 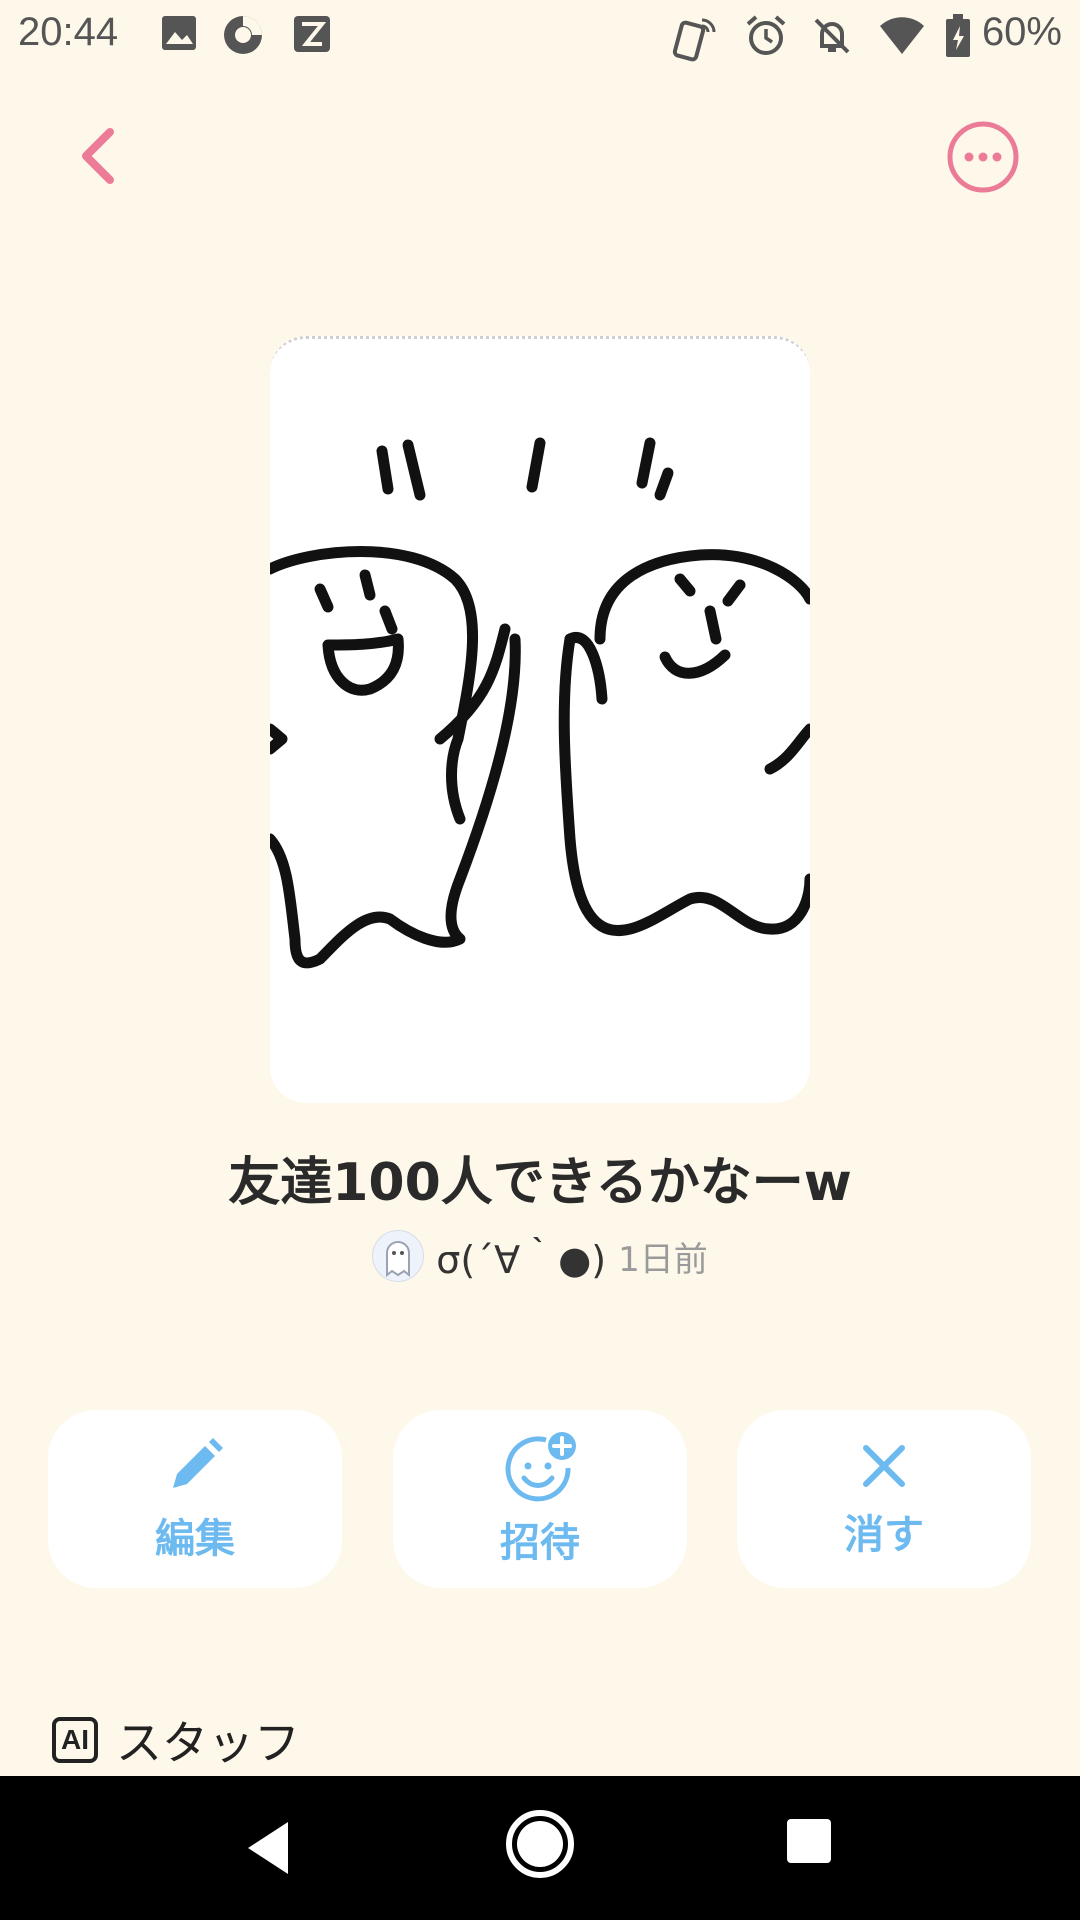 What do you see at coordinates (540, 1543) in the screenshot?
I see `invite-label: 招待` at bounding box center [540, 1543].